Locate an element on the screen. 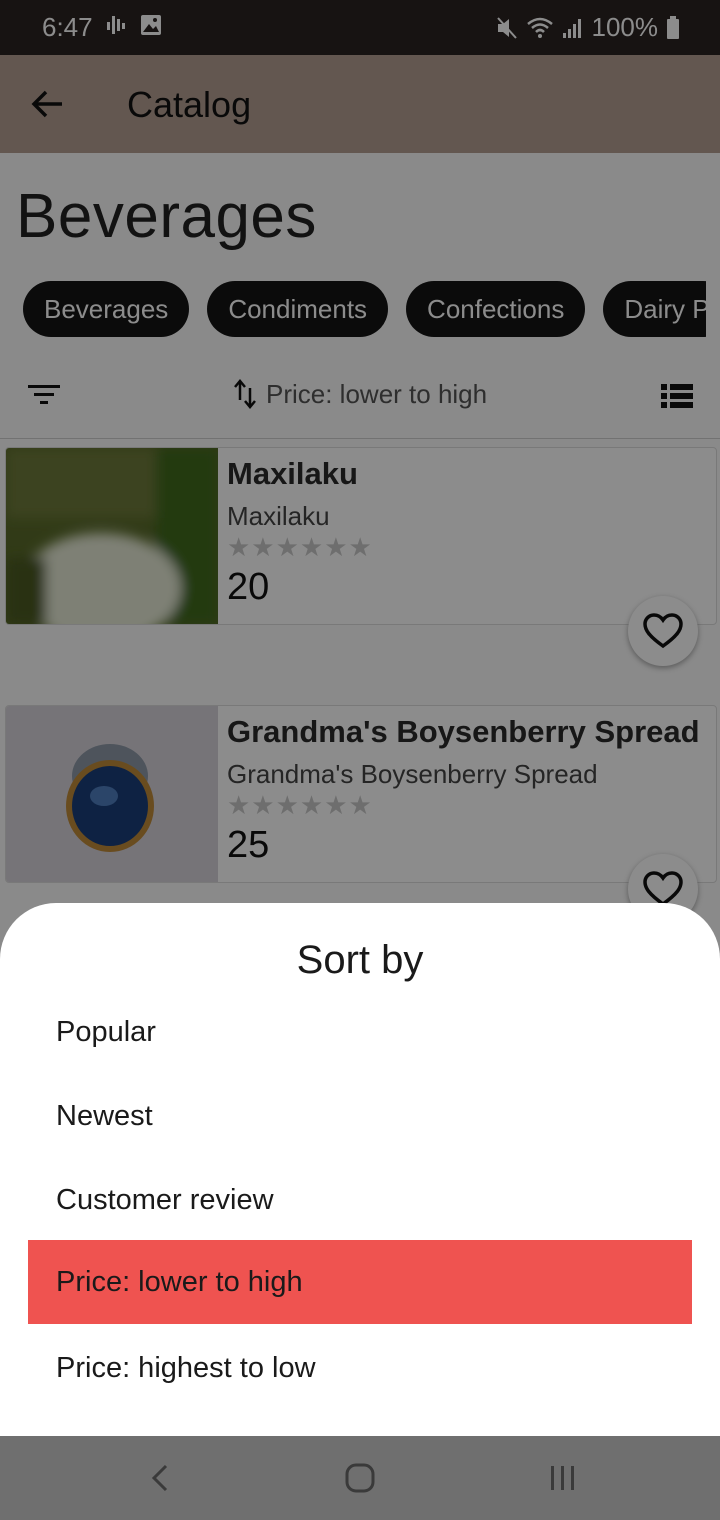 The height and width of the screenshot is (1520, 720). nav-recents-button is located at coordinates (563, 1478).